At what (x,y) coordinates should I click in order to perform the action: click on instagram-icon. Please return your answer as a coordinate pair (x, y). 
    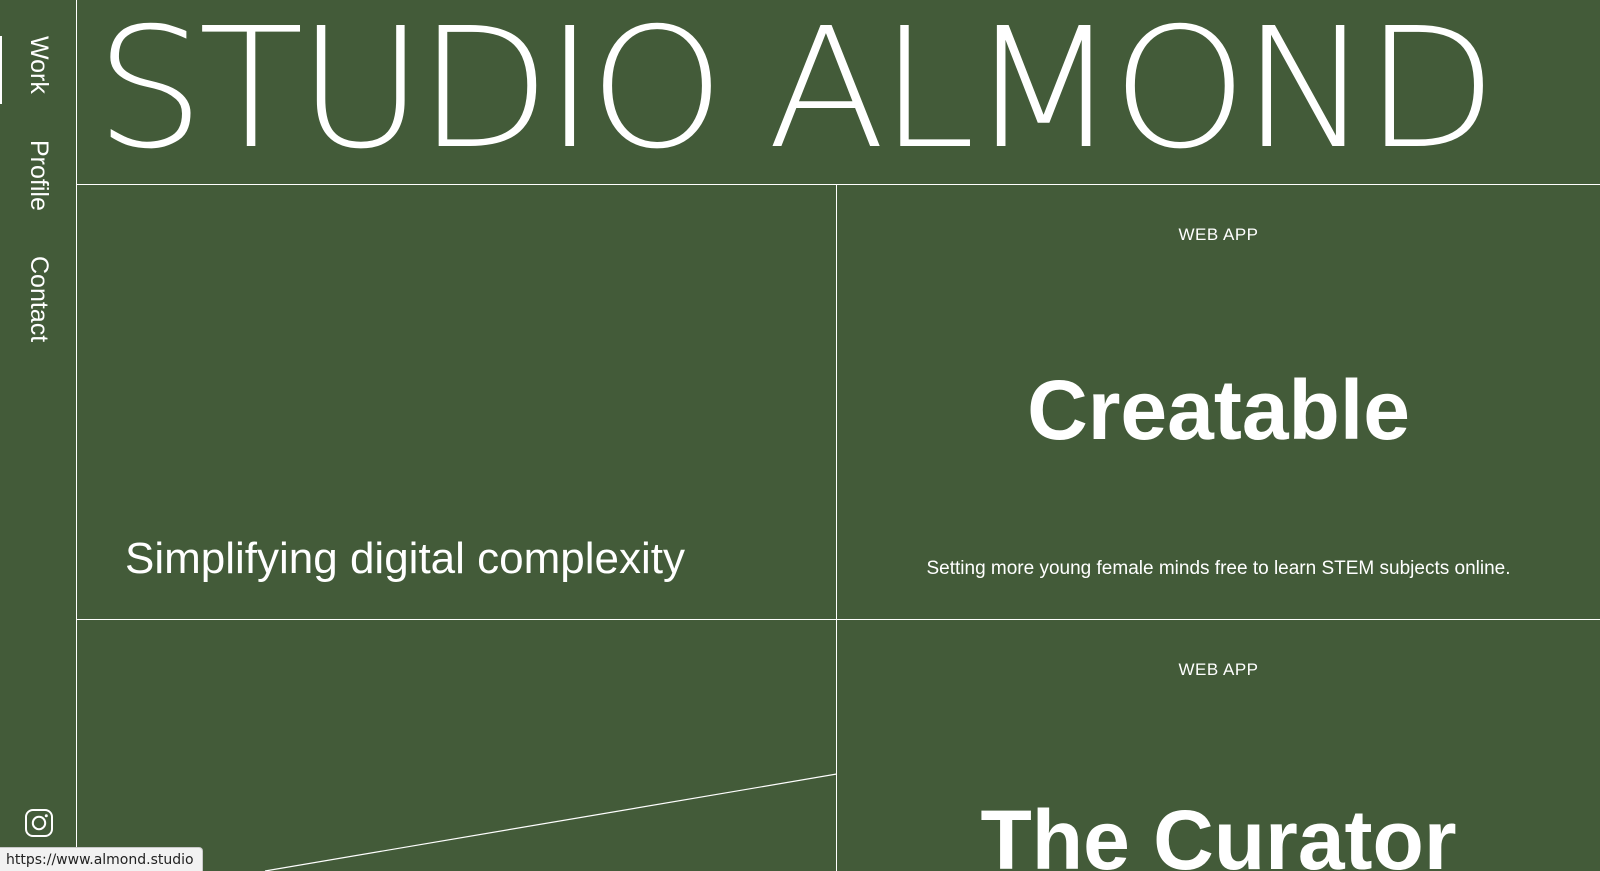
    Looking at the image, I should click on (39, 823).